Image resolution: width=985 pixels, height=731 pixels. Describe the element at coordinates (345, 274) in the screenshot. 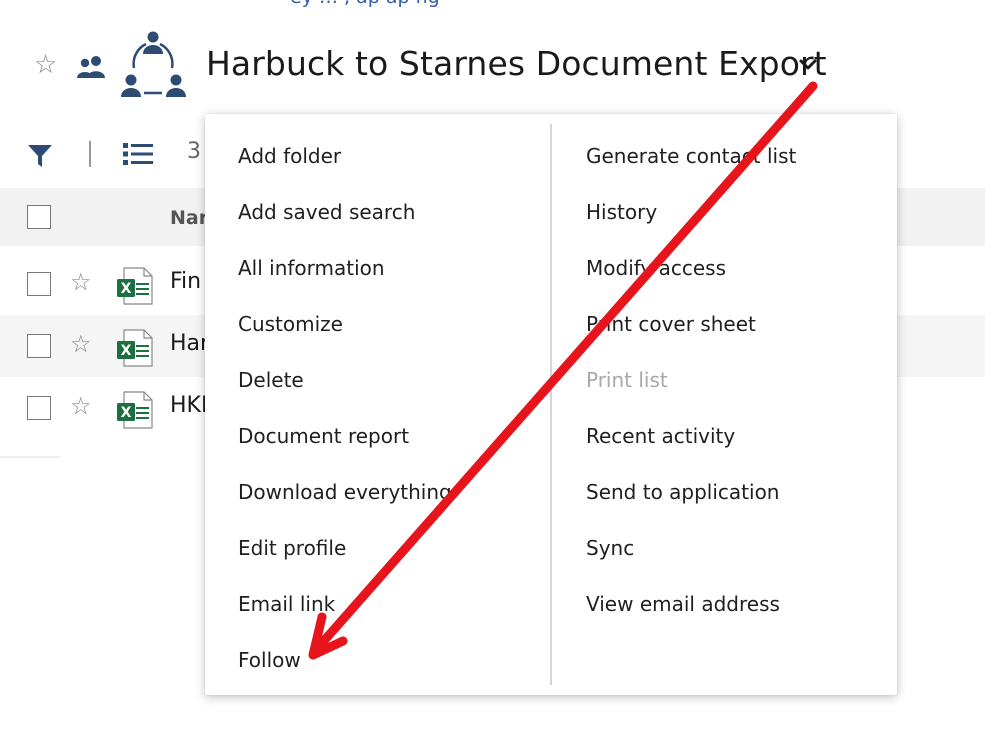

I see `menu-item-all-information: All information` at that location.